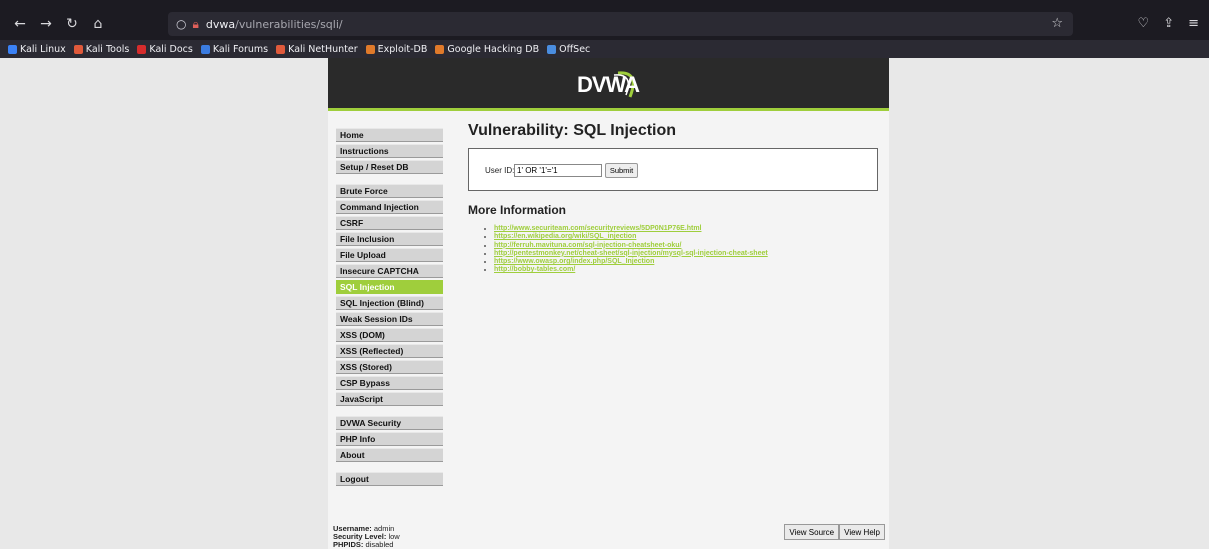 This screenshot has height=549, width=1209. Describe the element at coordinates (1193, 23) in the screenshot. I see `menu-icon: ≡` at that location.